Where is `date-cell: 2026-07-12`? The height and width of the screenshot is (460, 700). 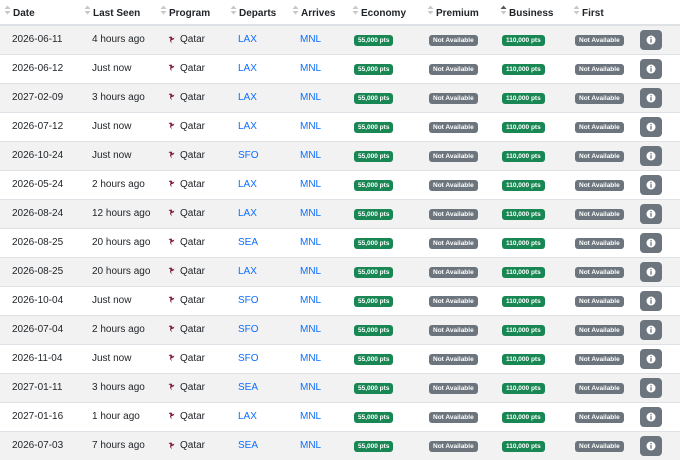 date-cell: 2026-07-12 is located at coordinates (40, 126).